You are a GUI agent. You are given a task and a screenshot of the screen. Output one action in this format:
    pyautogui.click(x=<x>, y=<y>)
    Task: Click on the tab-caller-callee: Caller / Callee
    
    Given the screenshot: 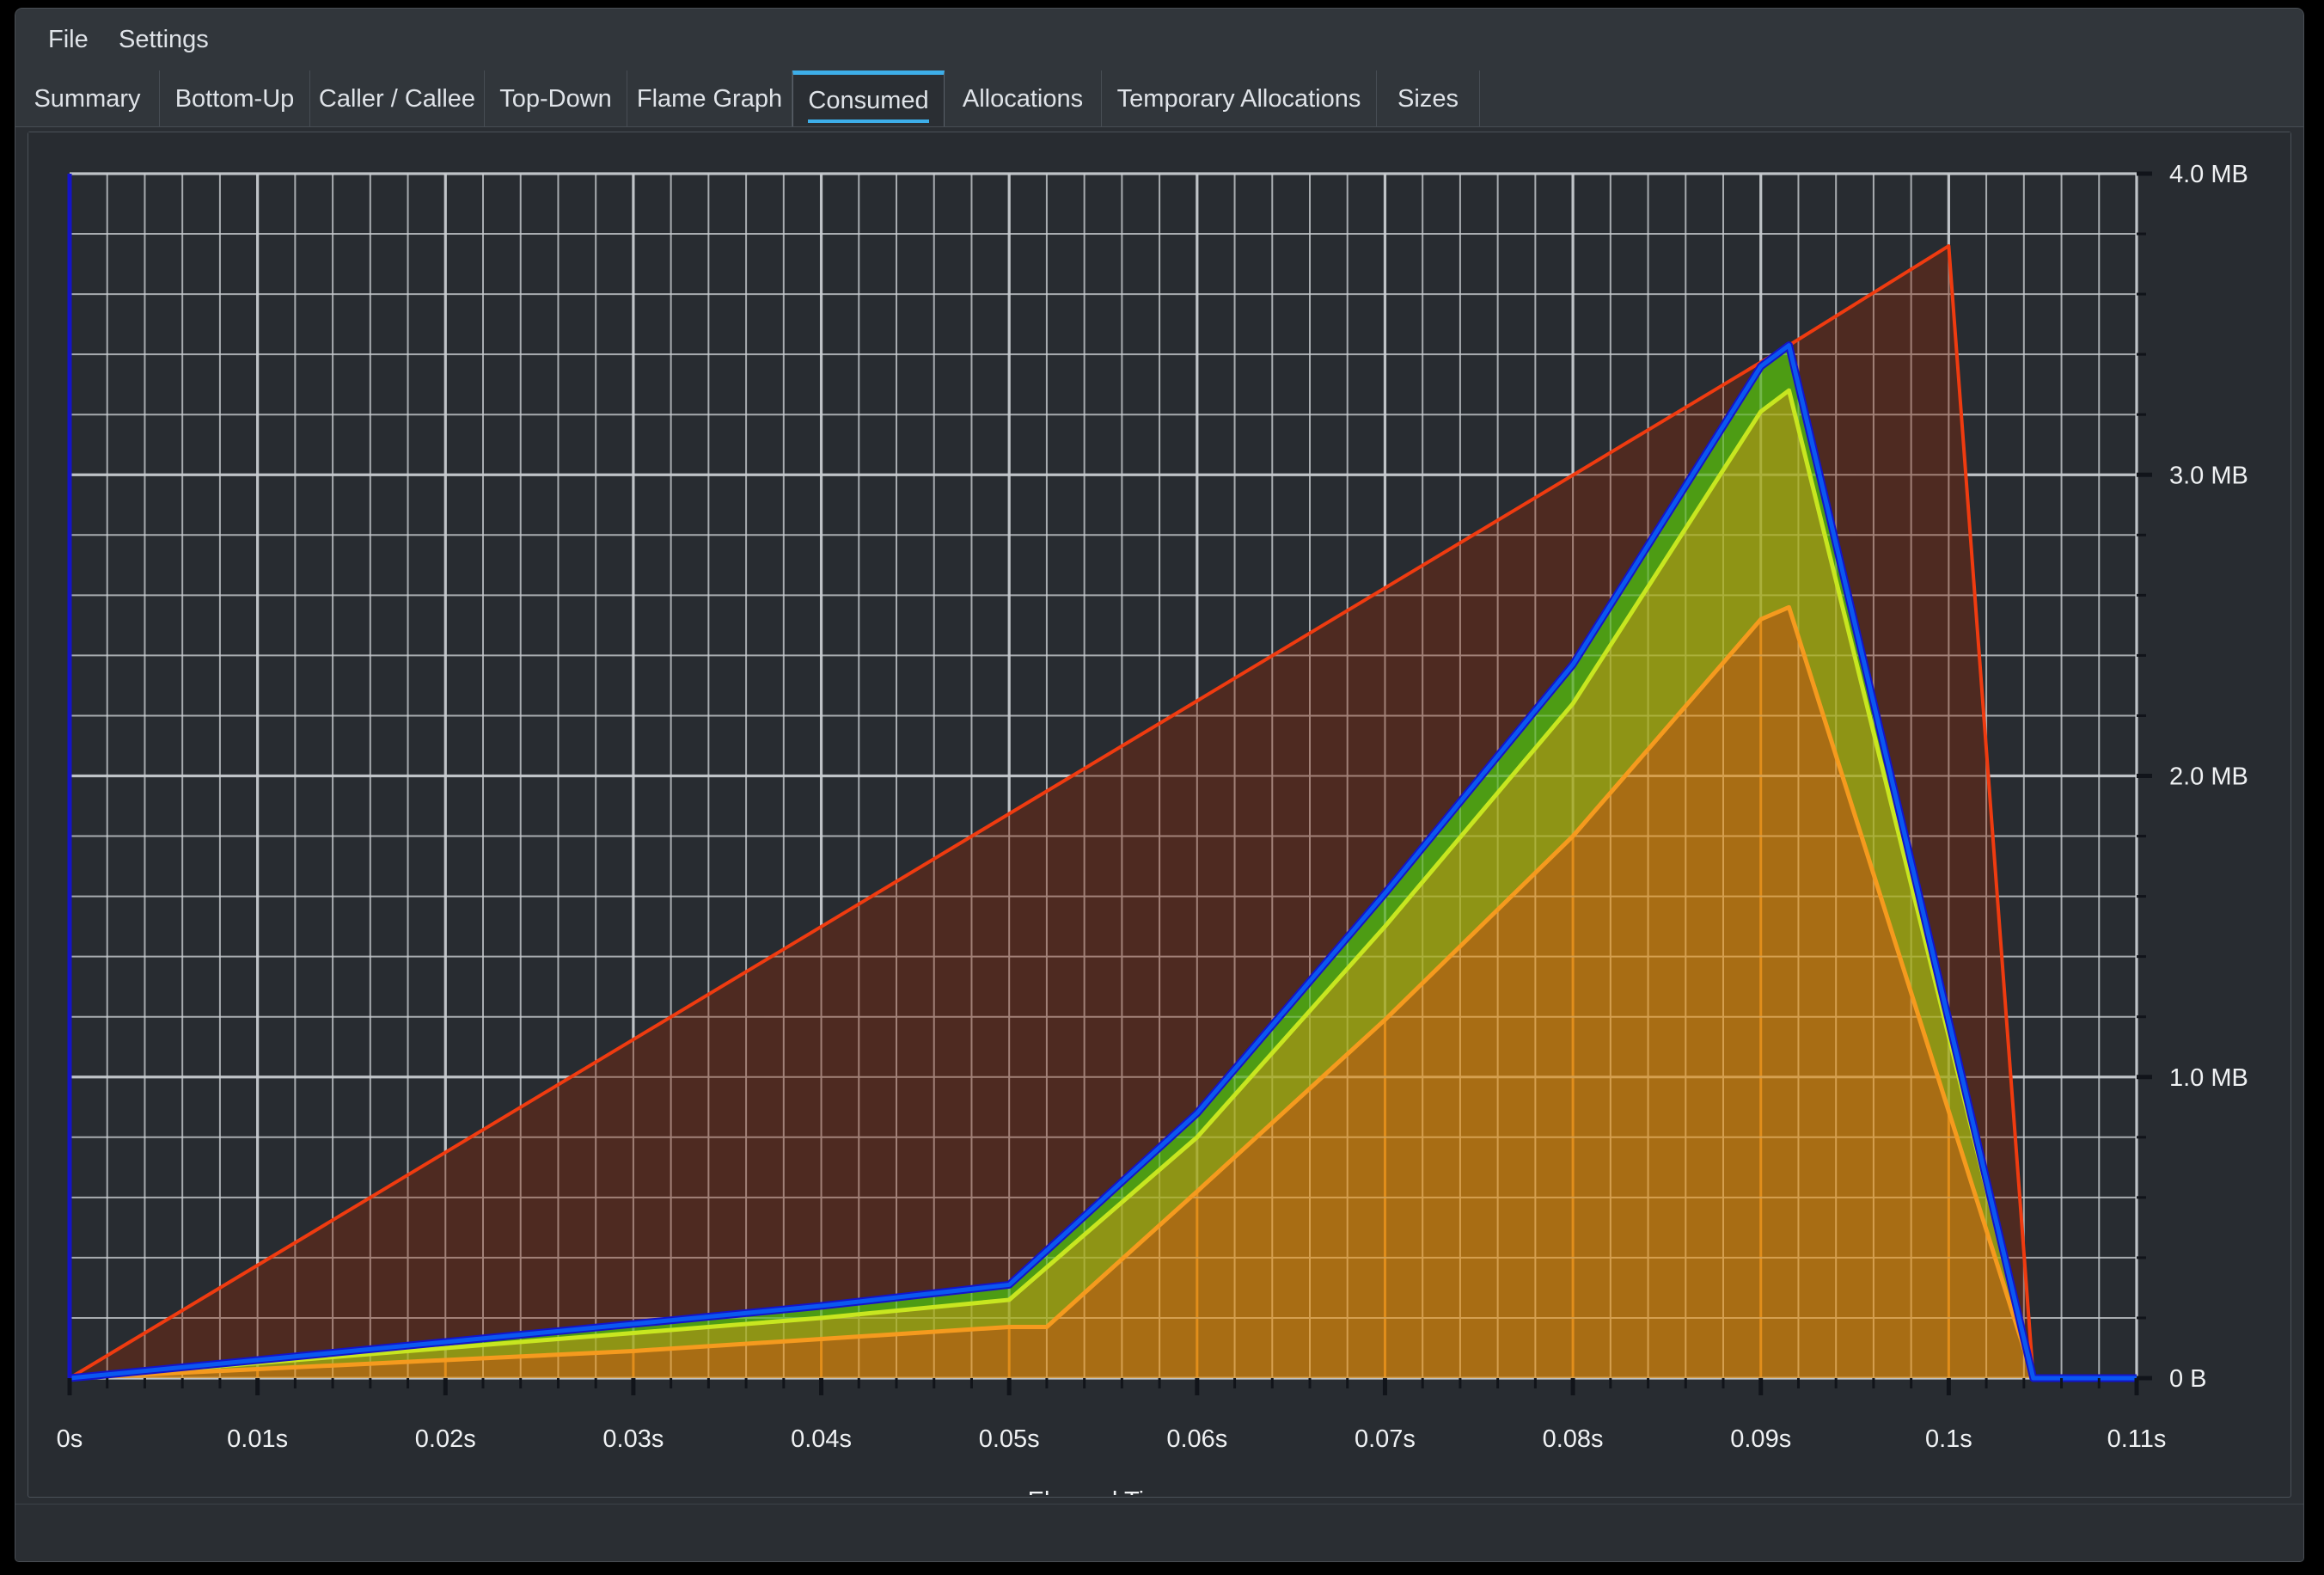 What is the action you would take?
    pyautogui.click(x=398, y=98)
    